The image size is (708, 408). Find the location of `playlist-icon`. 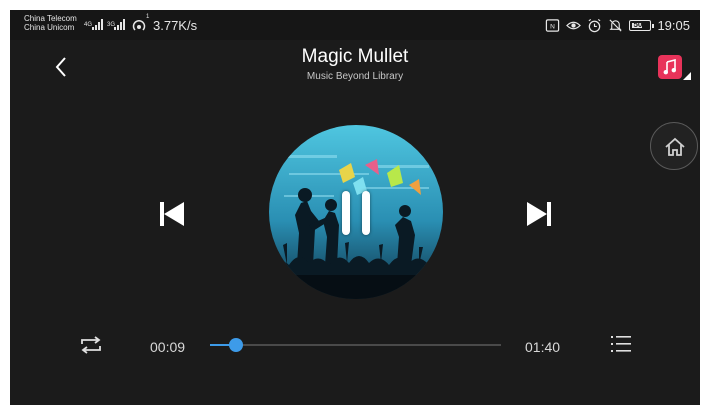

playlist-icon is located at coordinates (621, 344).